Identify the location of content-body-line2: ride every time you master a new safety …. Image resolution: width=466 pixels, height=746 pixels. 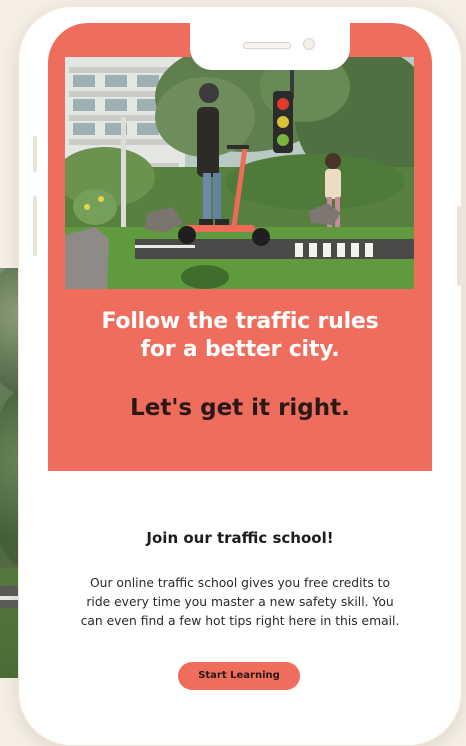
(240, 602).